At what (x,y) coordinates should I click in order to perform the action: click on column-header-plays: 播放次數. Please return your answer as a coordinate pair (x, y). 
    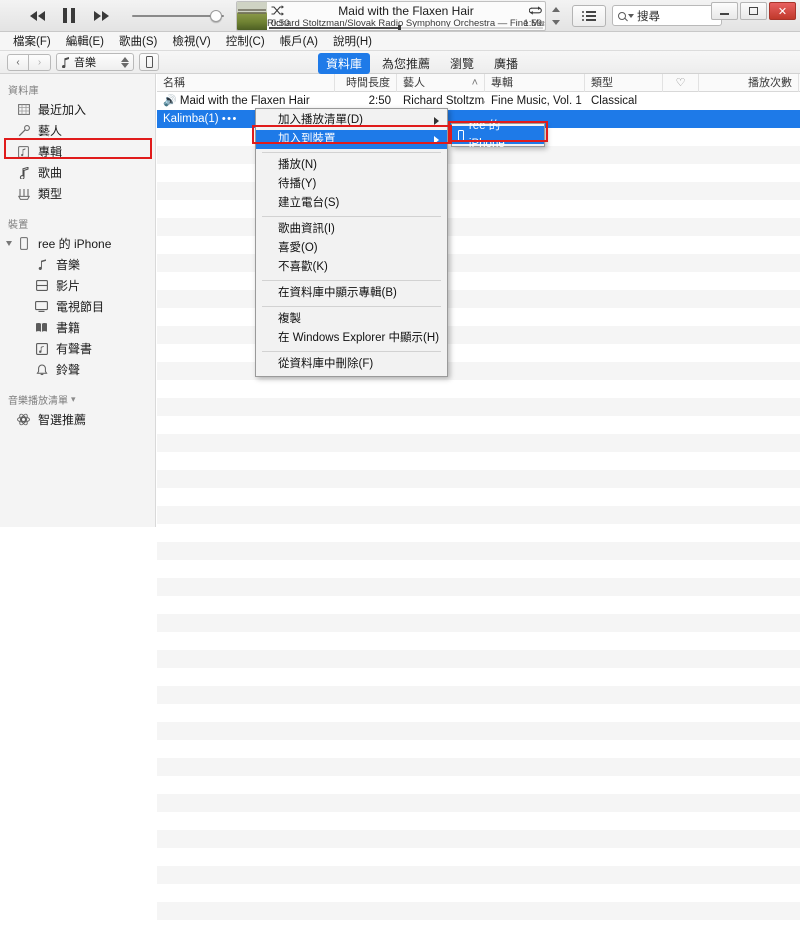
    Looking at the image, I should click on (749, 82).